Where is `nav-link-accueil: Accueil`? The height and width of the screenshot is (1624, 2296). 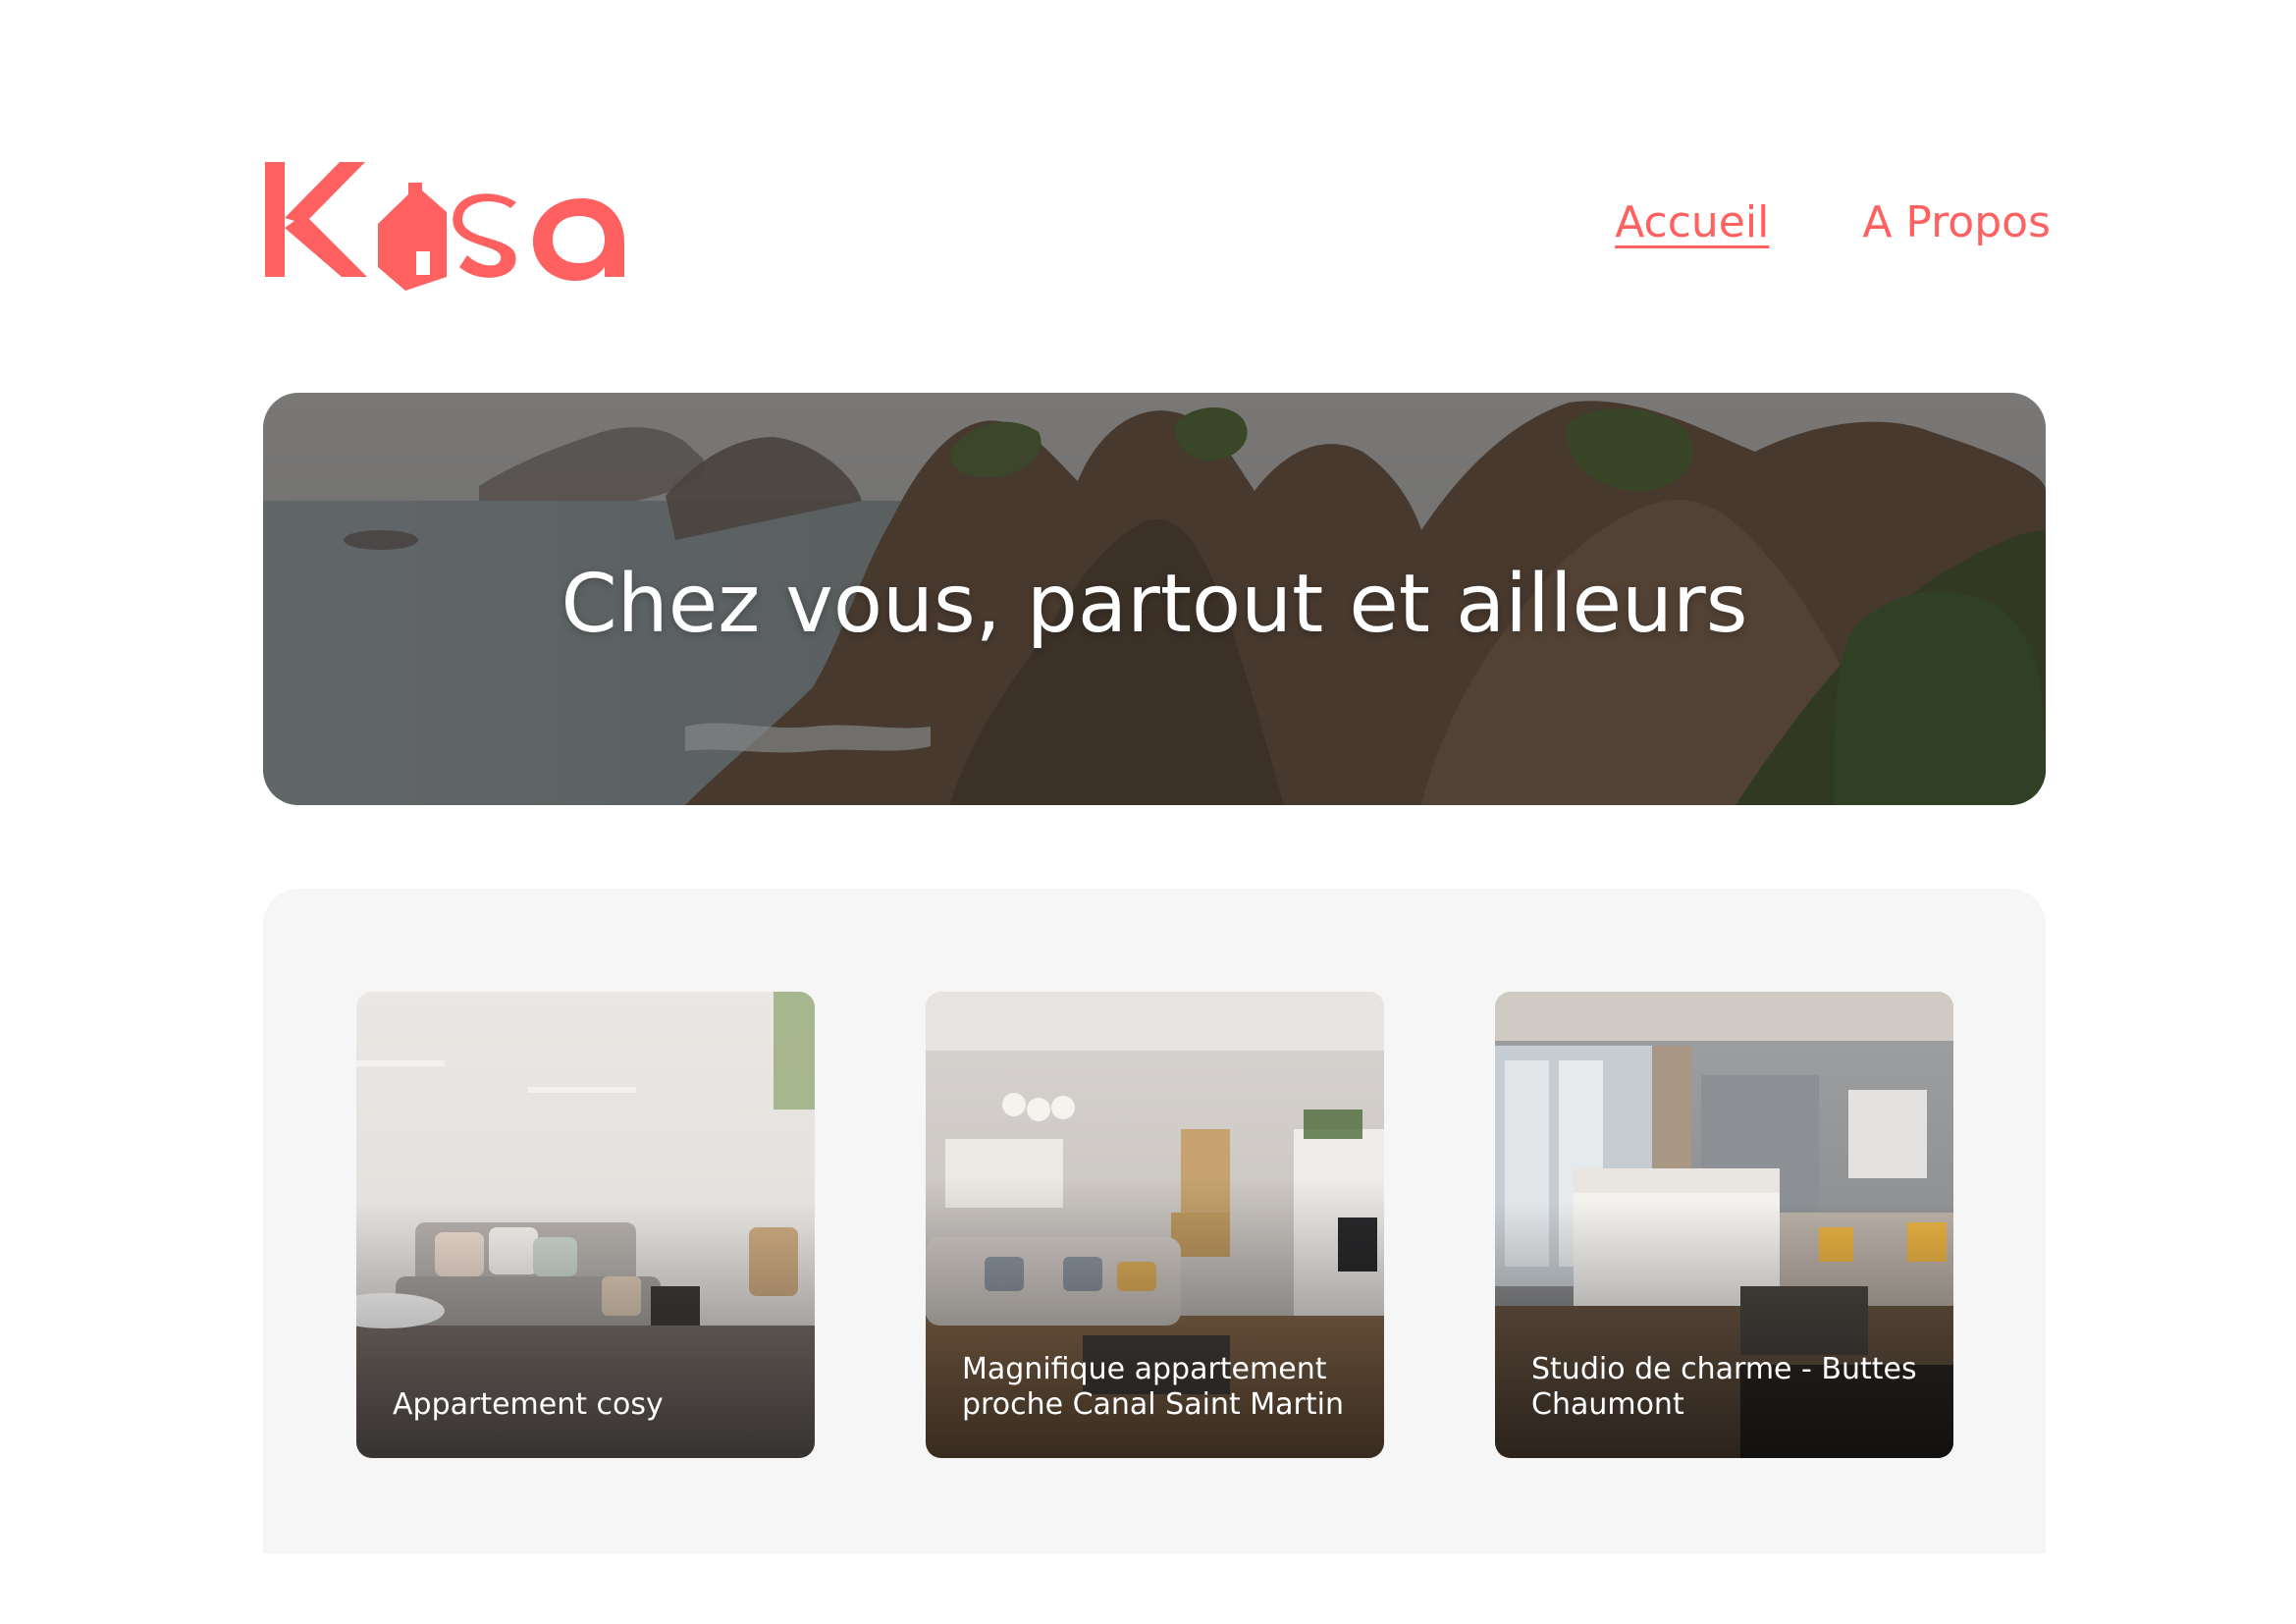
nav-link-accueil: Accueil is located at coordinates (1692, 222).